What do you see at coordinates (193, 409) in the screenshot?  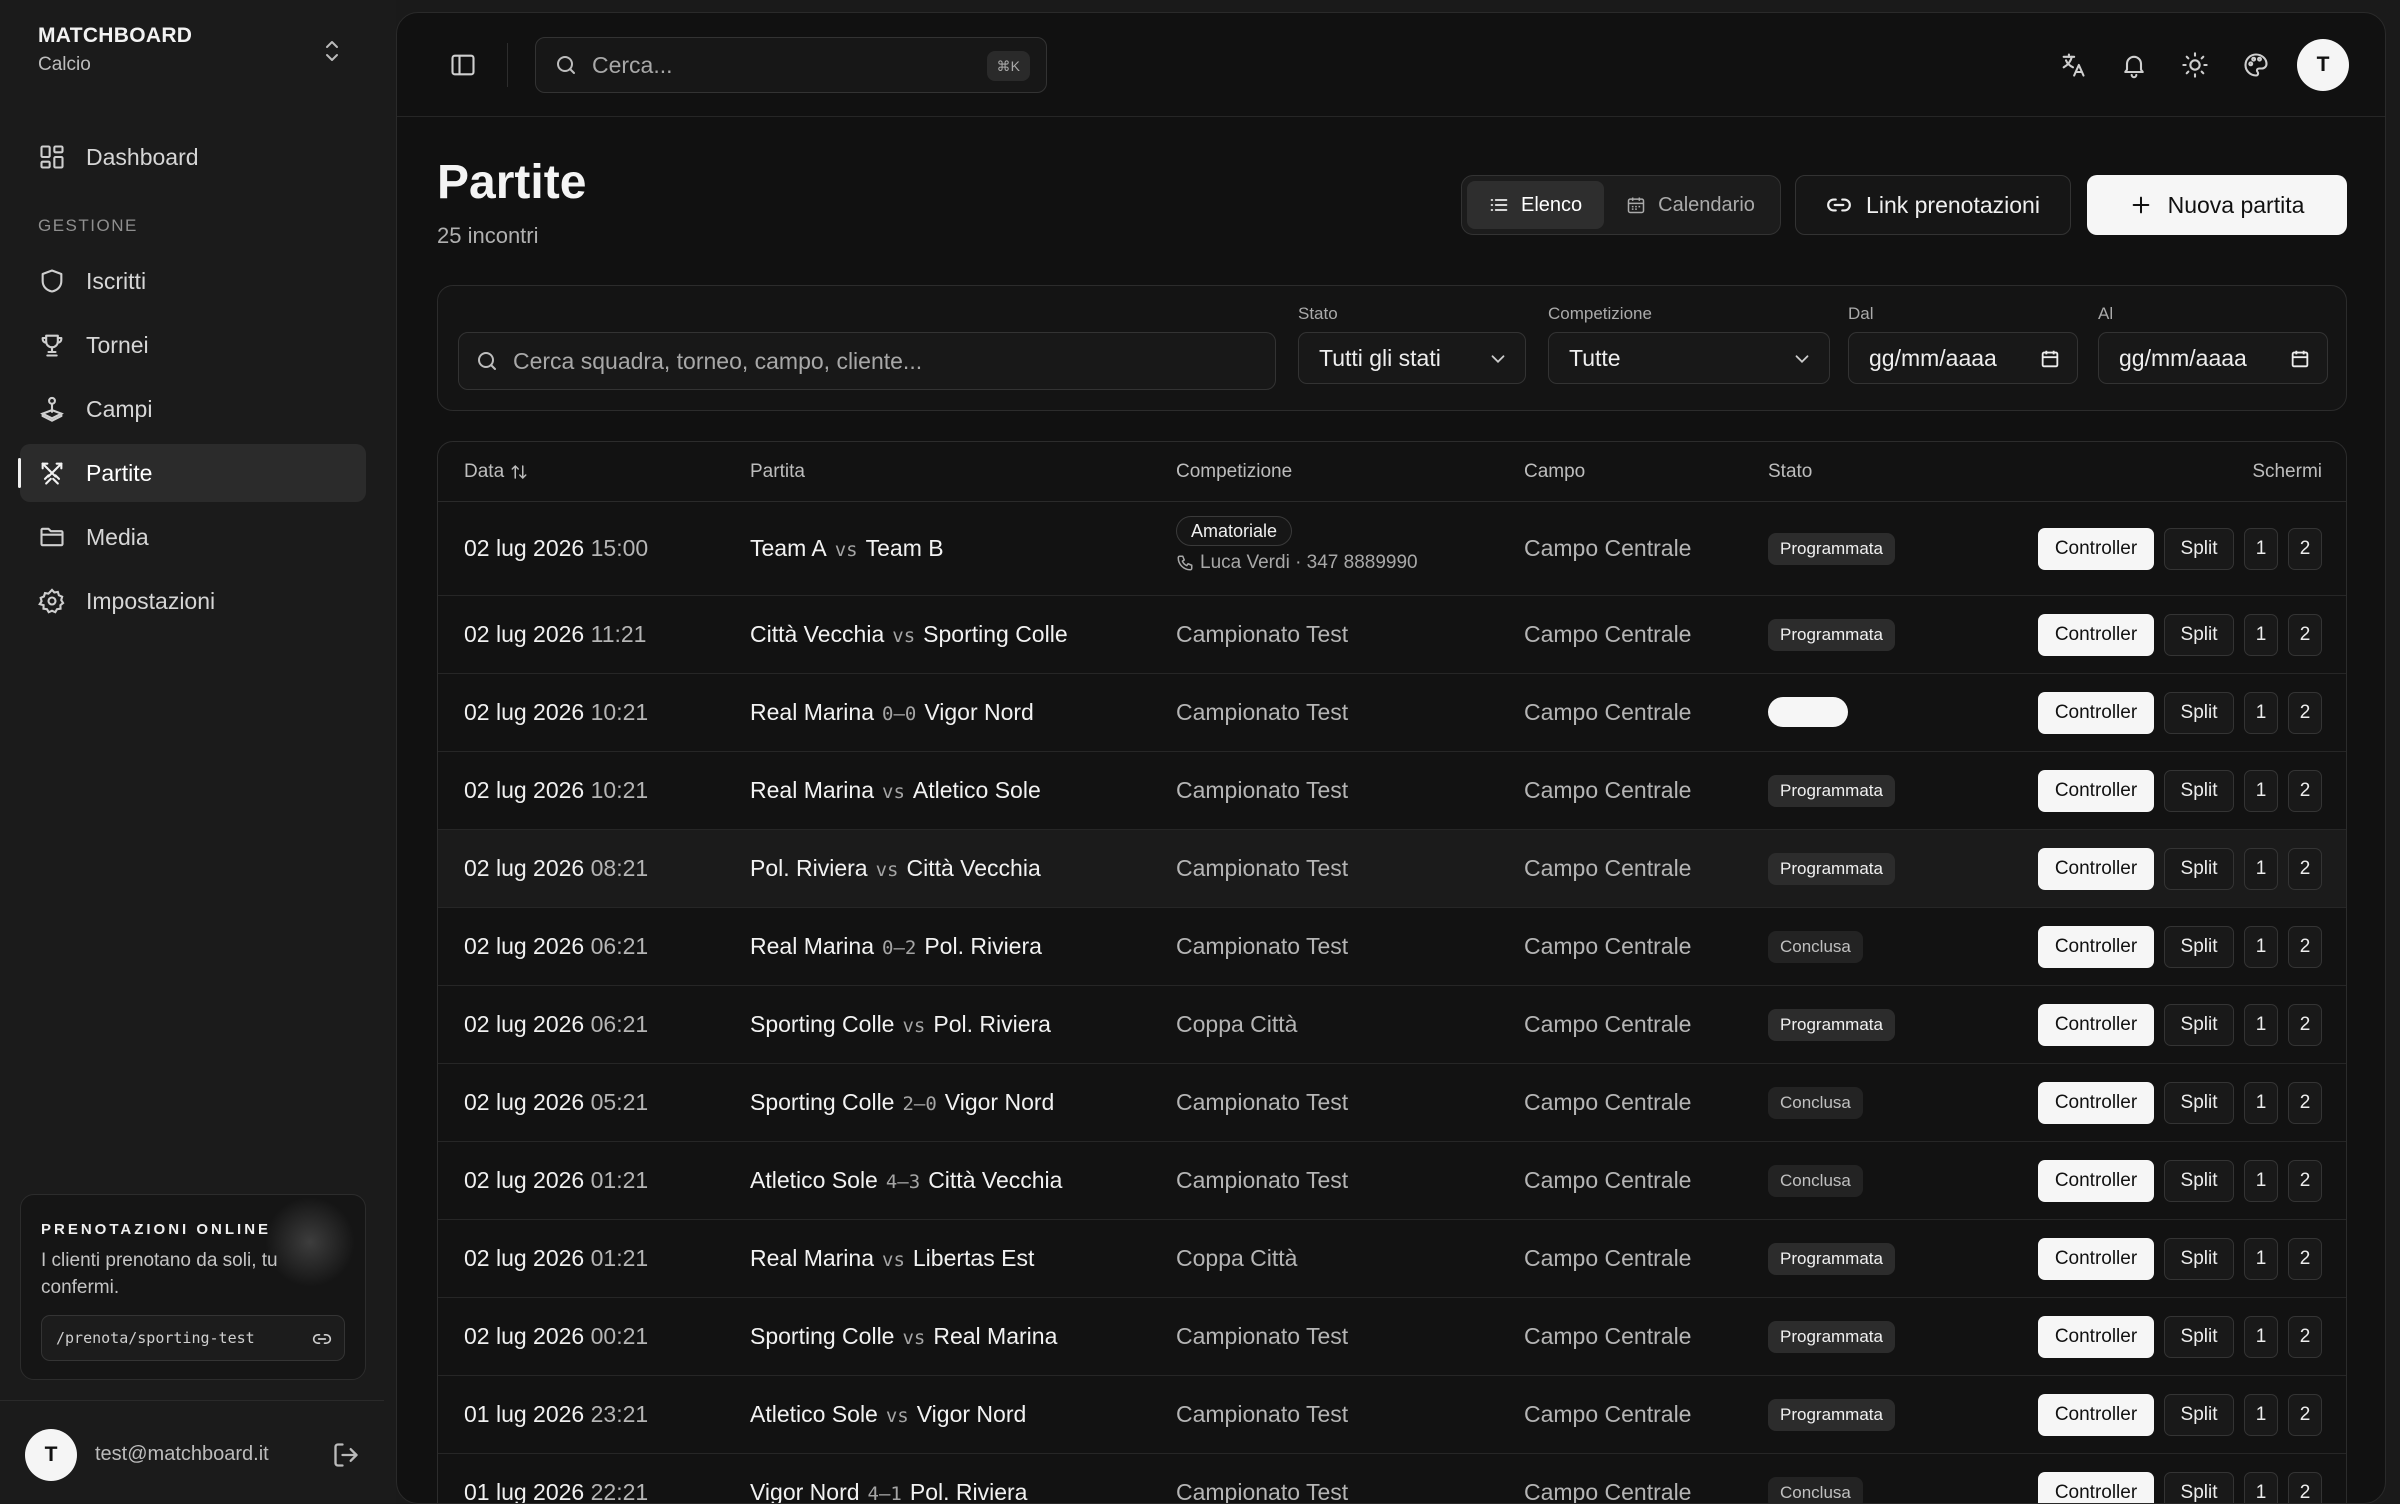 I see `sidebar-item-campi: Campi` at bounding box center [193, 409].